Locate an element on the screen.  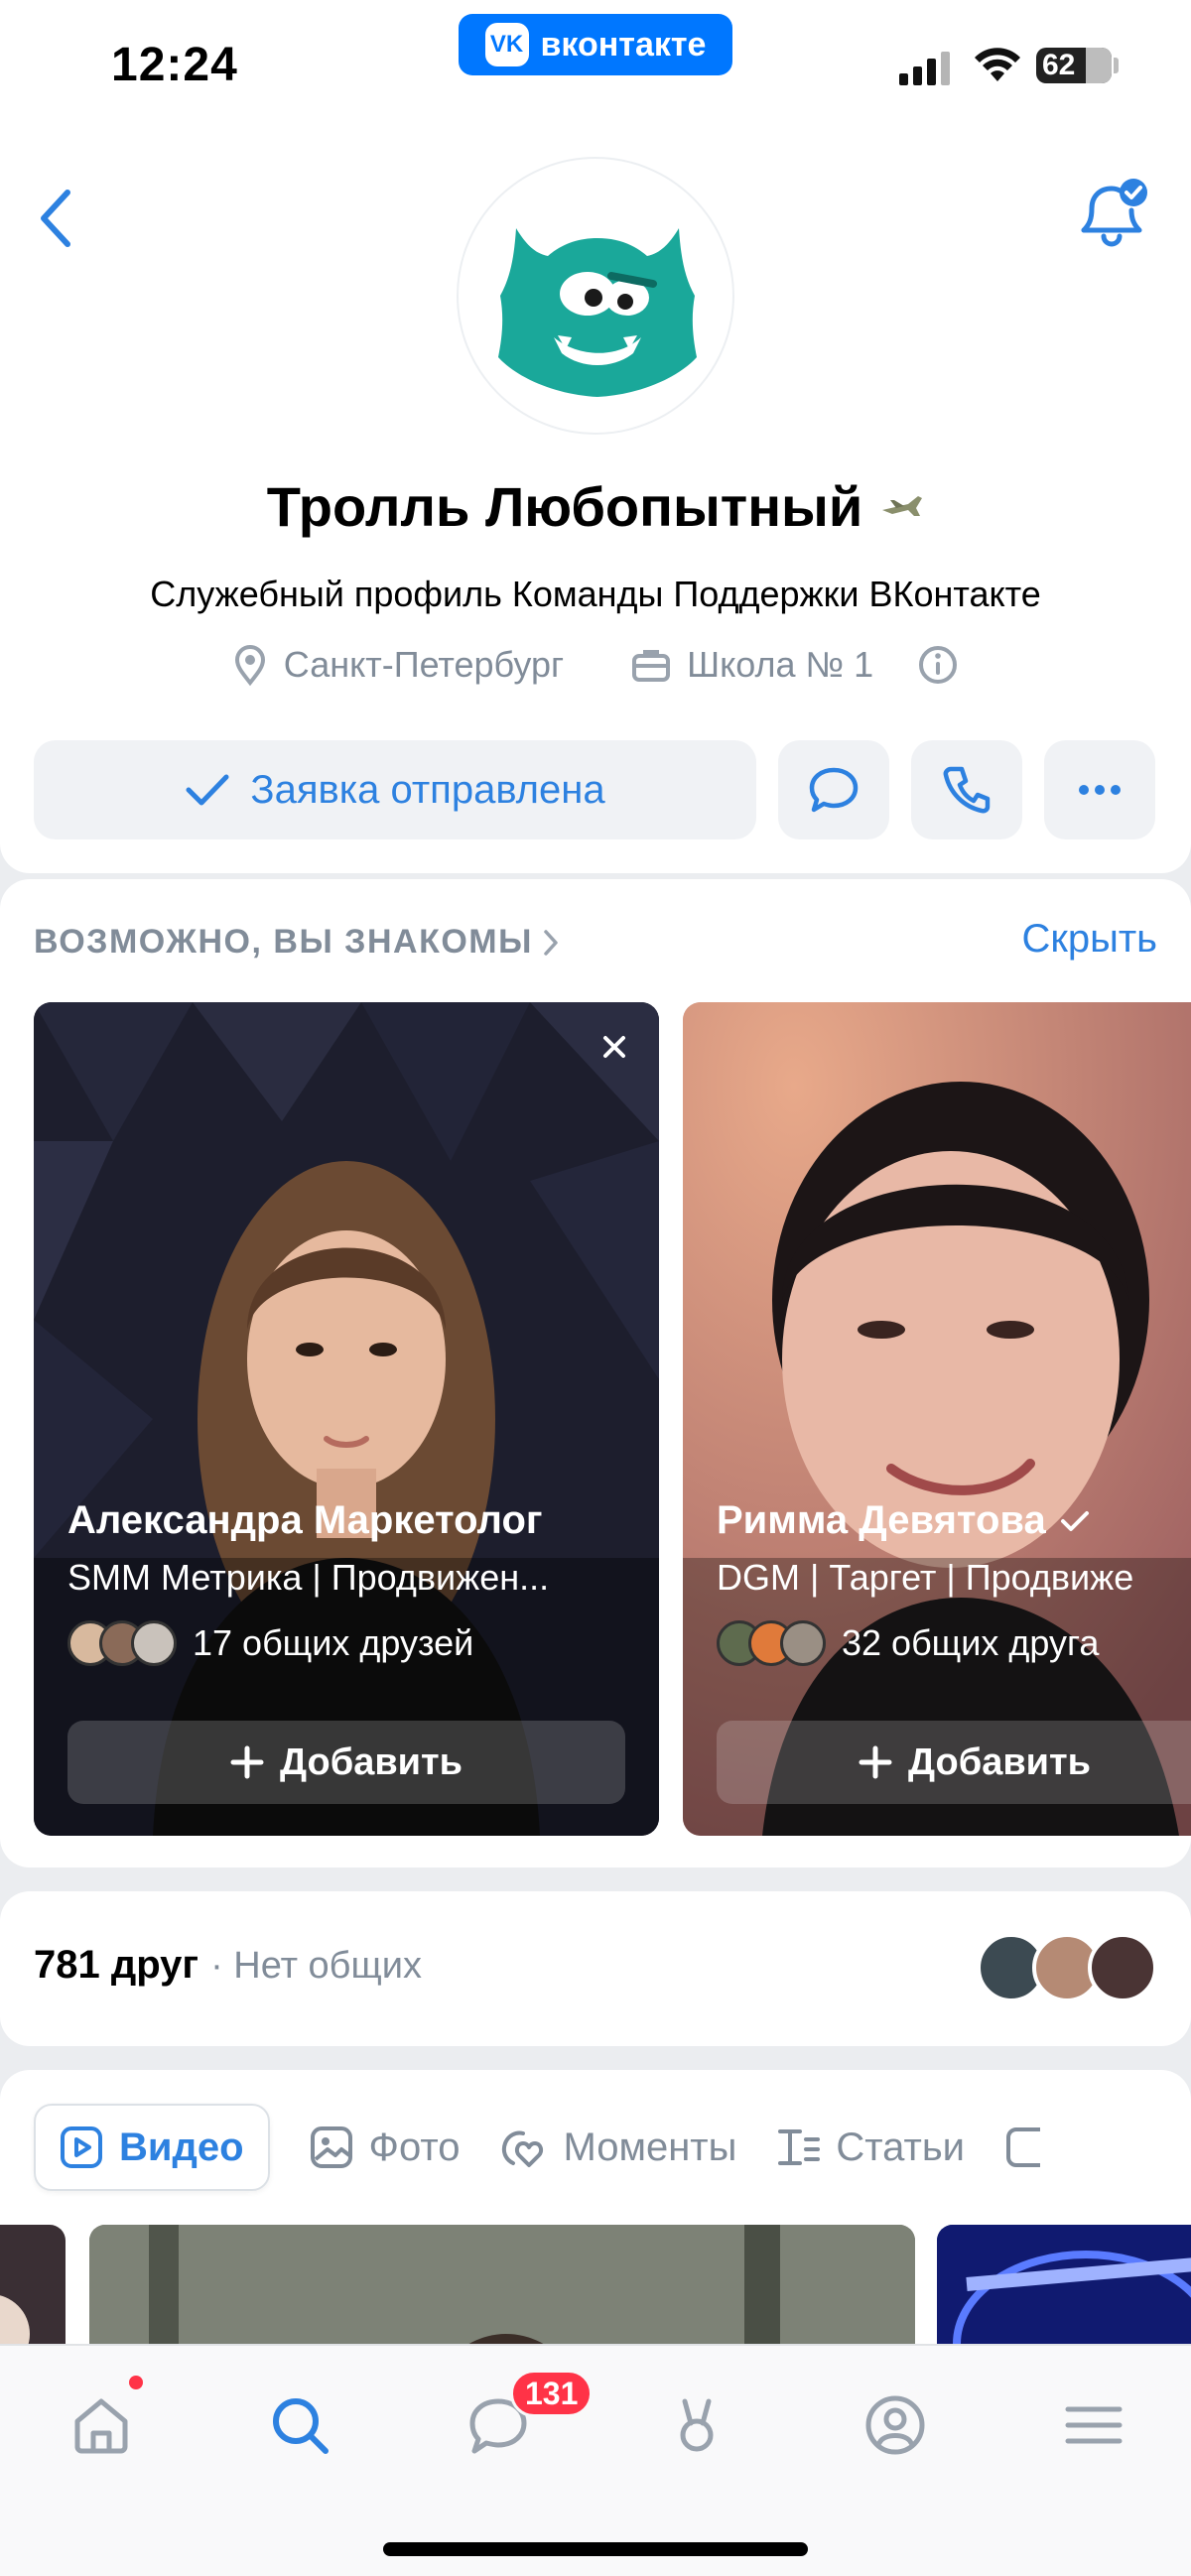
message-button is located at coordinates (833, 790).